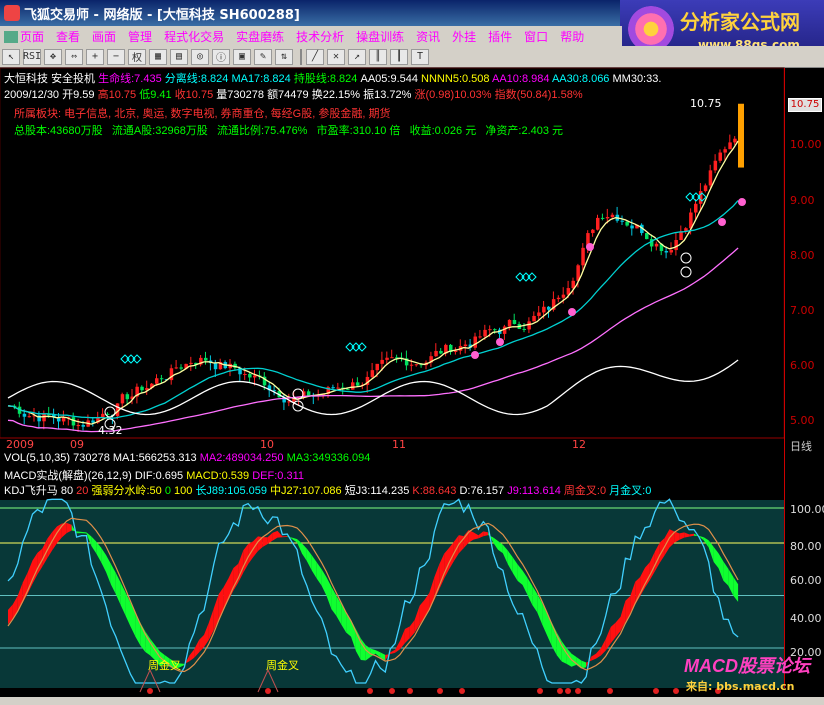 The height and width of the screenshot is (705, 824). Describe the element at coordinates (434, 491) in the screenshot. I see `kdj-k: K:88.643` at that location.